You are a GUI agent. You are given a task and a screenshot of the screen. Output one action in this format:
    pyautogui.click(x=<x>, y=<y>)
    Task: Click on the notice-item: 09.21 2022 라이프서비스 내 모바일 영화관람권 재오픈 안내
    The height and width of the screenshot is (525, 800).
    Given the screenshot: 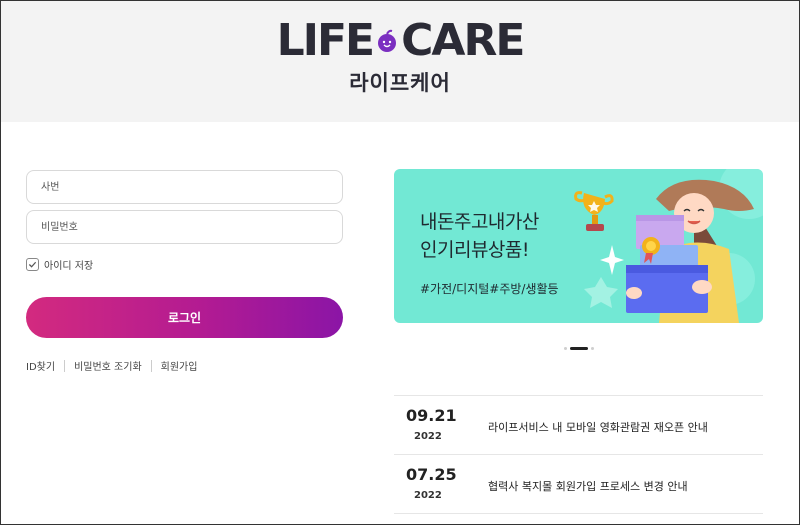 What is the action you would take?
    pyautogui.click(x=578, y=425)
    